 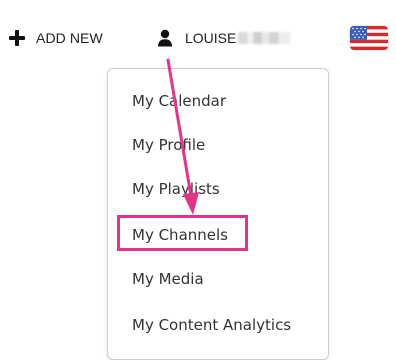 I want to click on user-menu-button: LOUISE, so click(x=224, y=38).